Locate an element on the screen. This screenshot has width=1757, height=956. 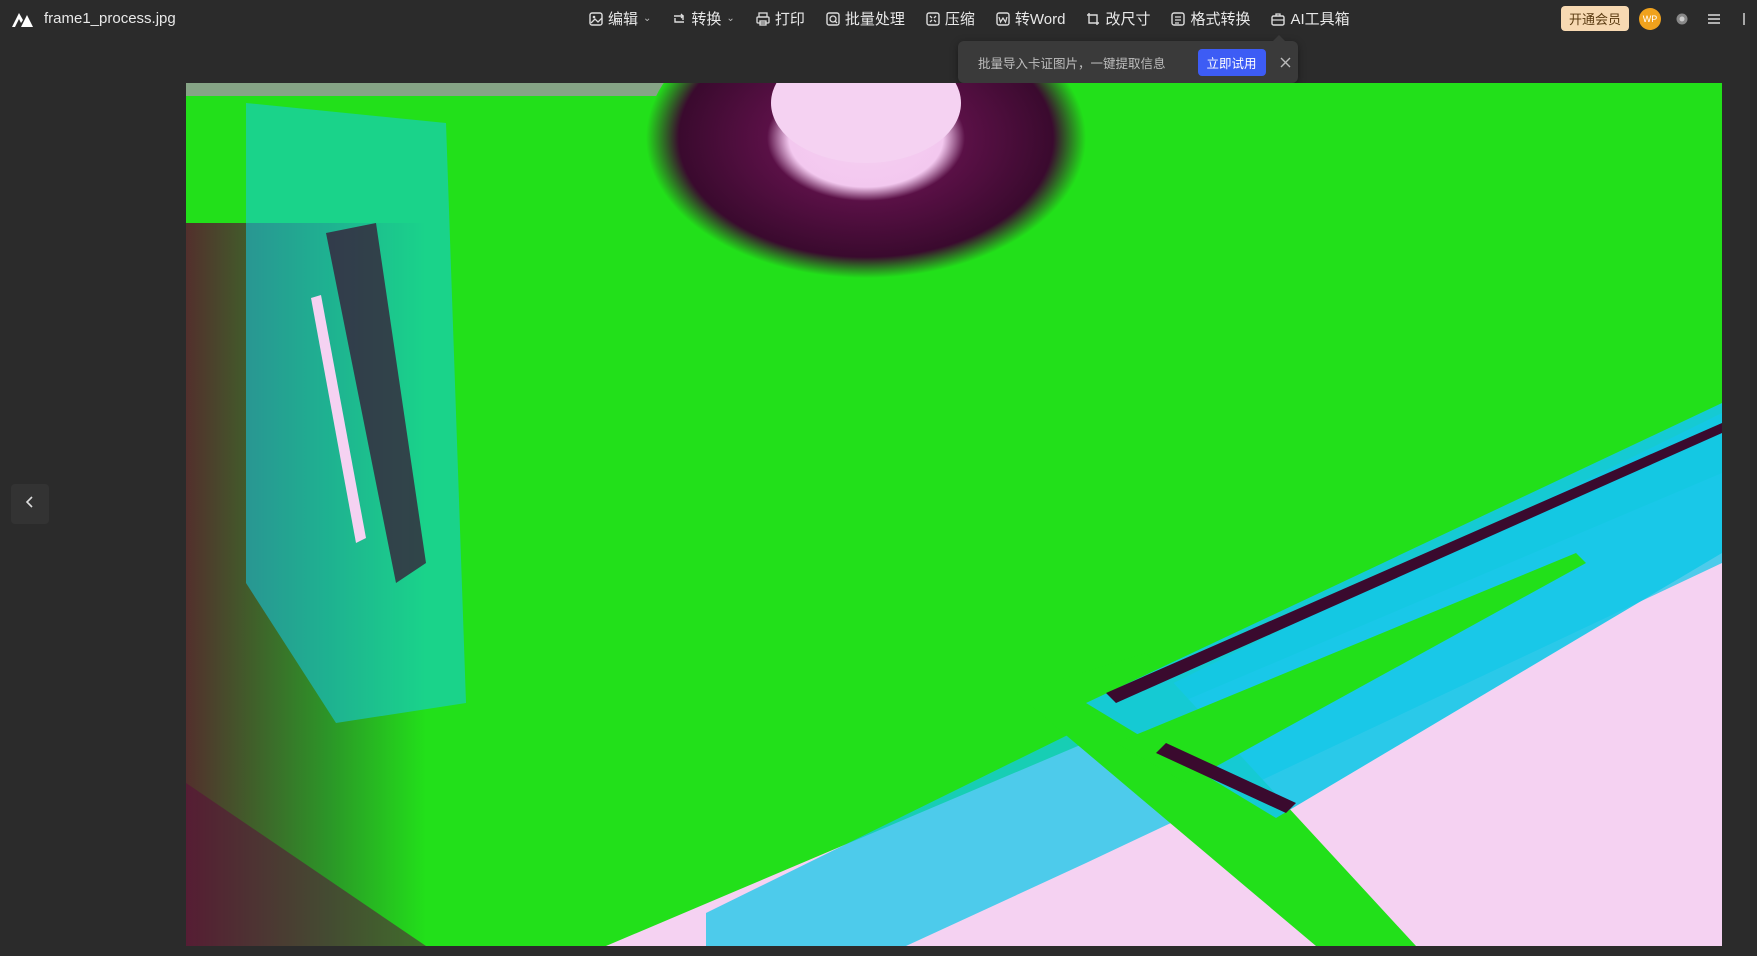
edit-button: 编辑 ⌄ is located at coordinates (619, 18).